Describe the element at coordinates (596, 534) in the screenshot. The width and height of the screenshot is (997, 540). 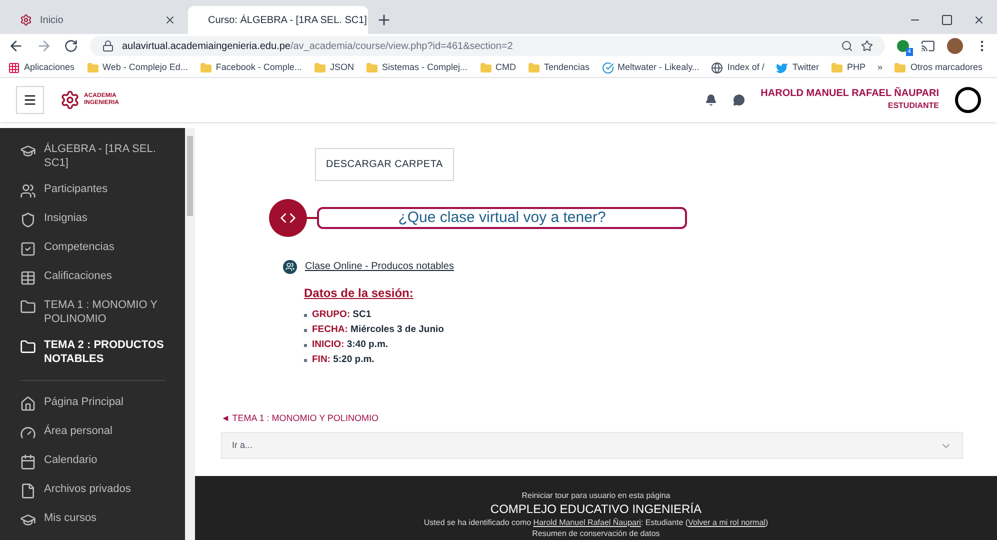
I see `data-retention-link: Resumen de conservación de datos` at that location.